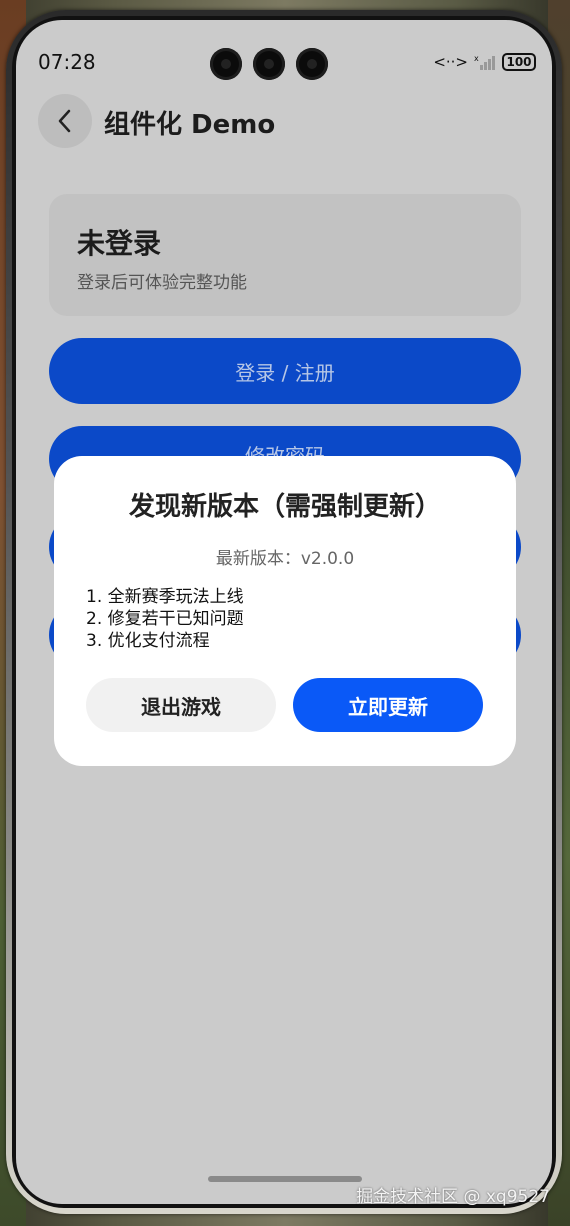 The width and height of the screenshot is (570, 1226). Describe the element at coordinates (285, 371) in the screenshot. I see `login-register-button: 登录 / 注册` at that location.